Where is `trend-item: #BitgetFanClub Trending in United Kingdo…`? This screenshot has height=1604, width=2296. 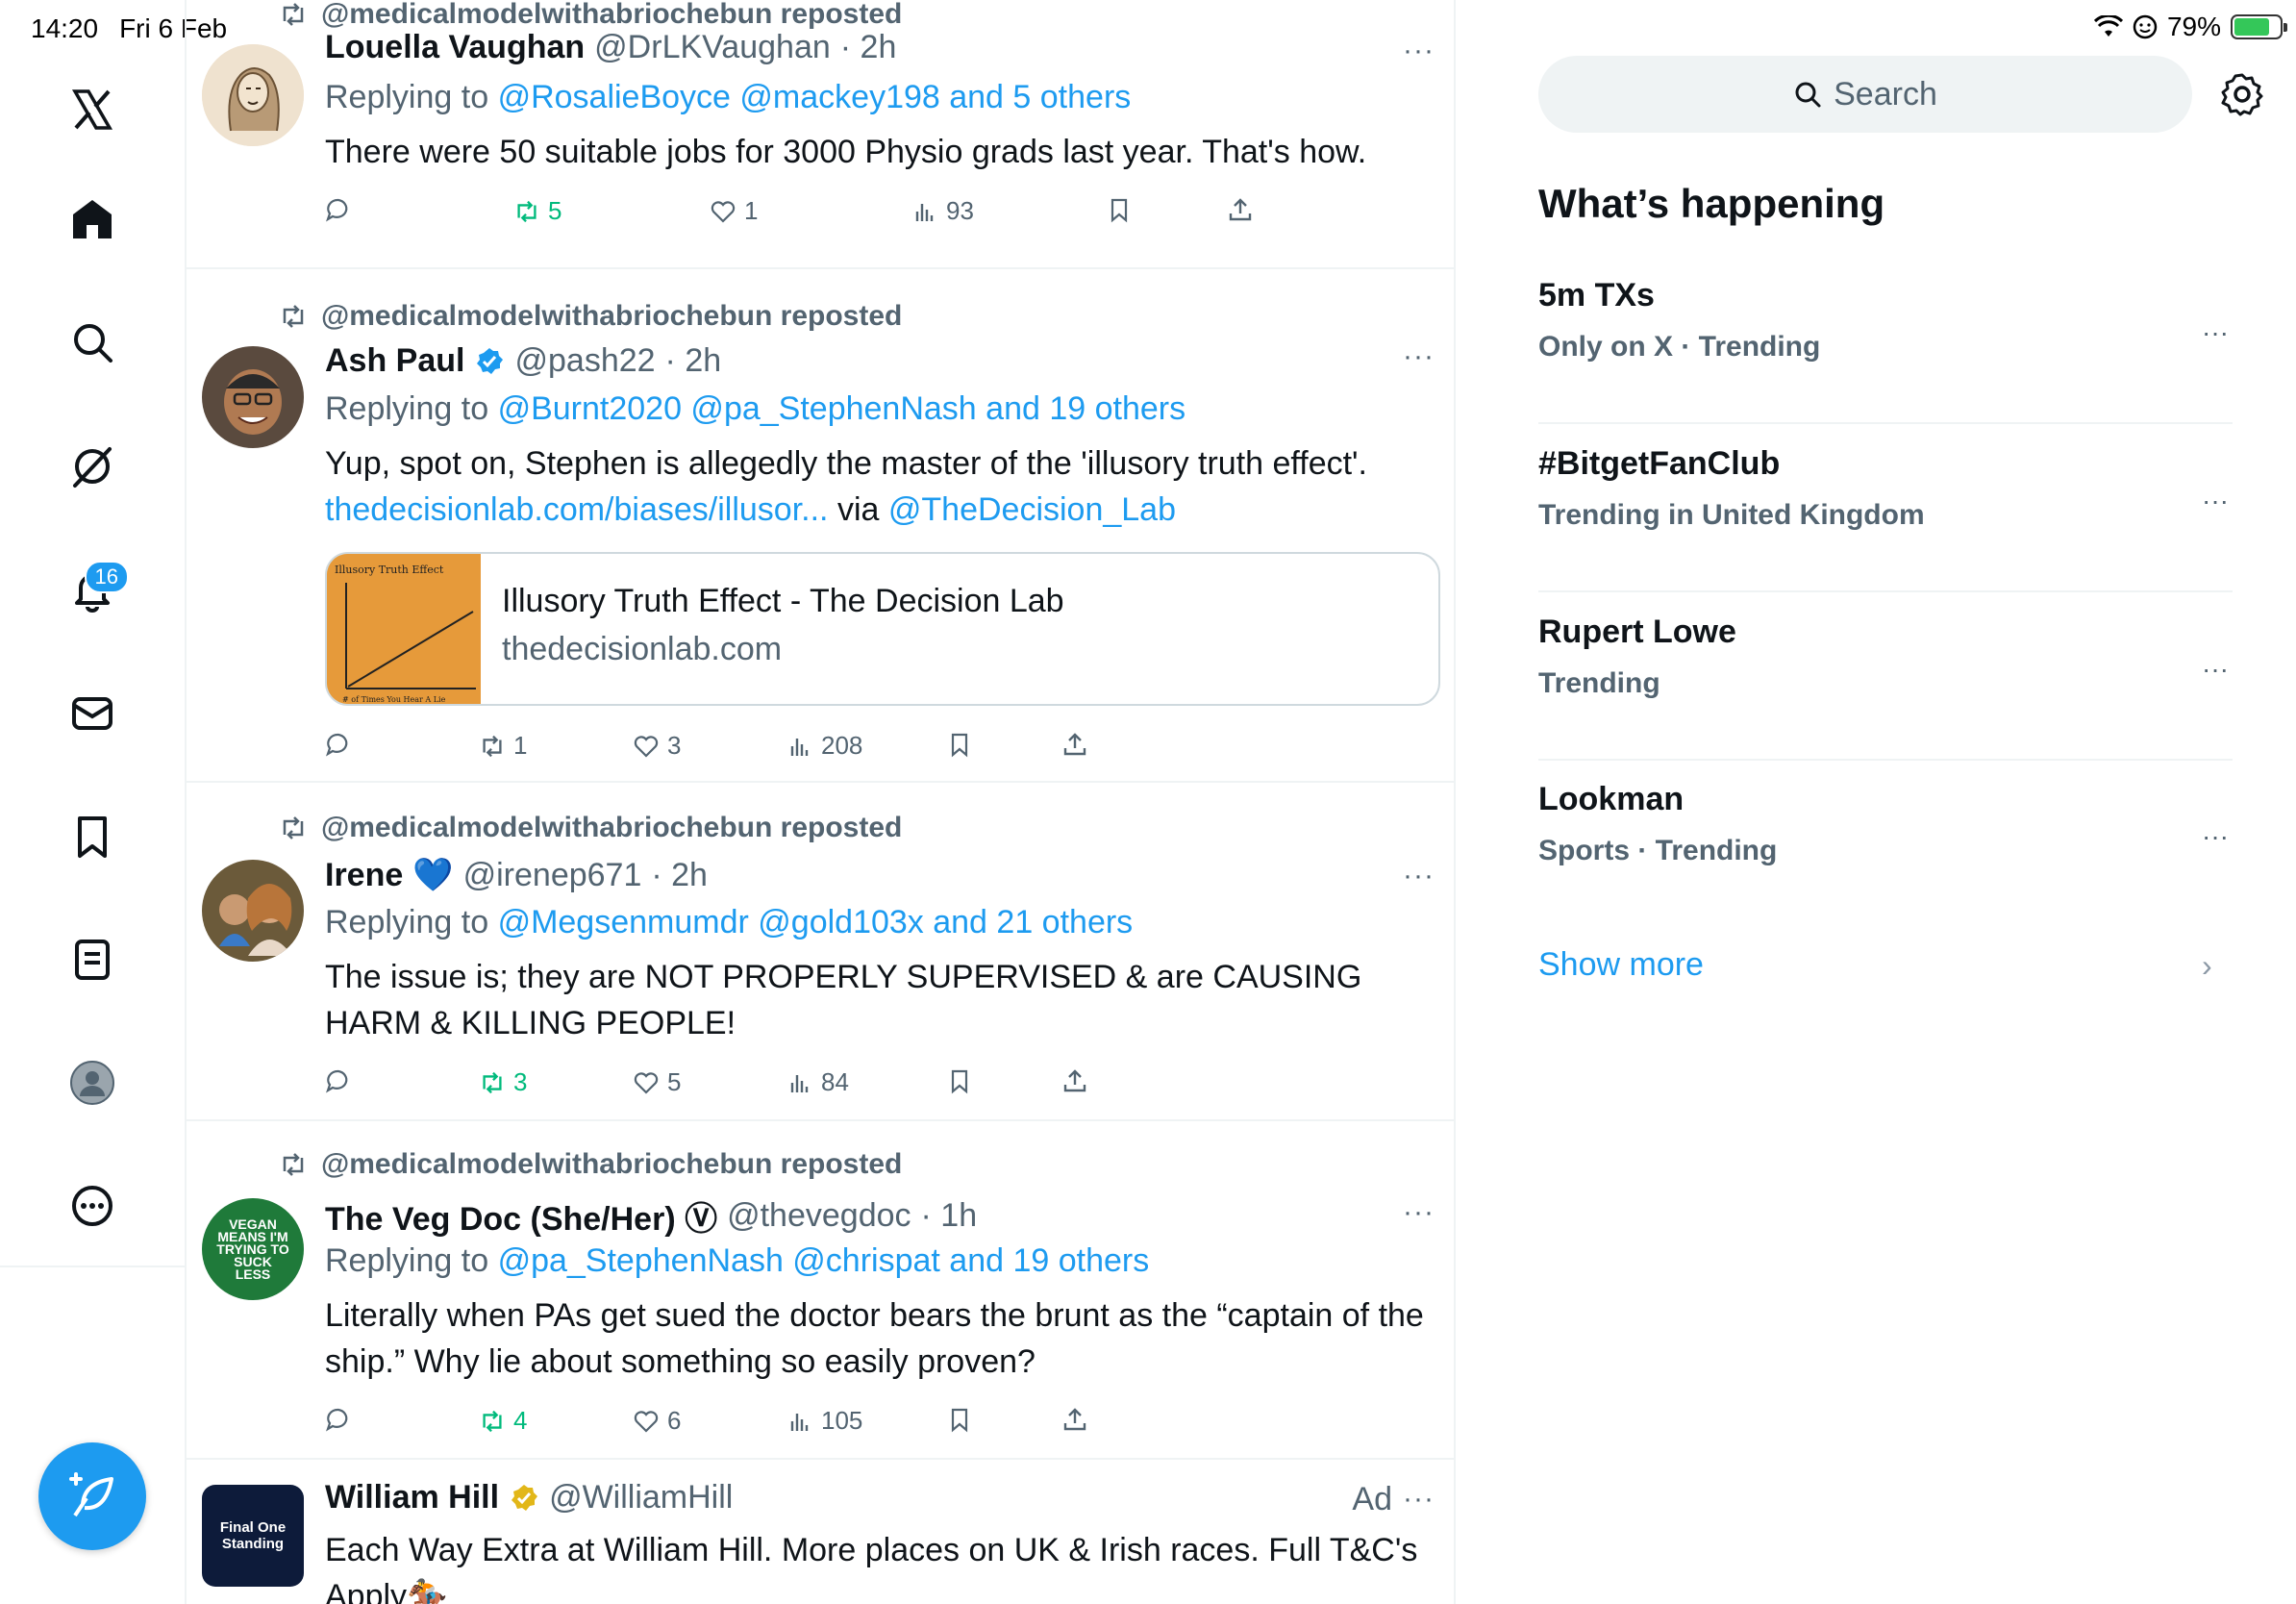
trend-item: #BitgetFanClub Trending in United Kingdo… is located at coordinates (1885, 508).